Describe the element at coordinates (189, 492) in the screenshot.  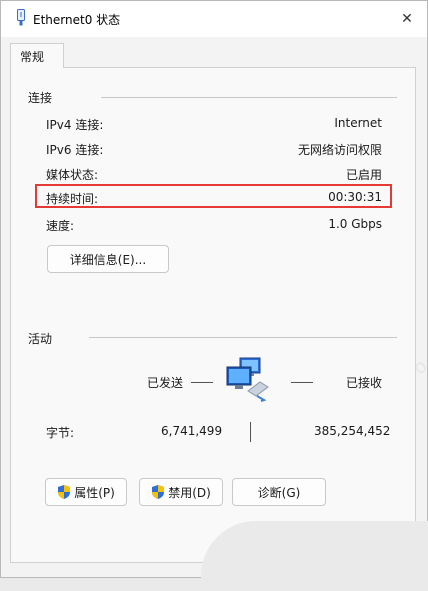
I see `disable-button-label: 禁用(D)` at that location.